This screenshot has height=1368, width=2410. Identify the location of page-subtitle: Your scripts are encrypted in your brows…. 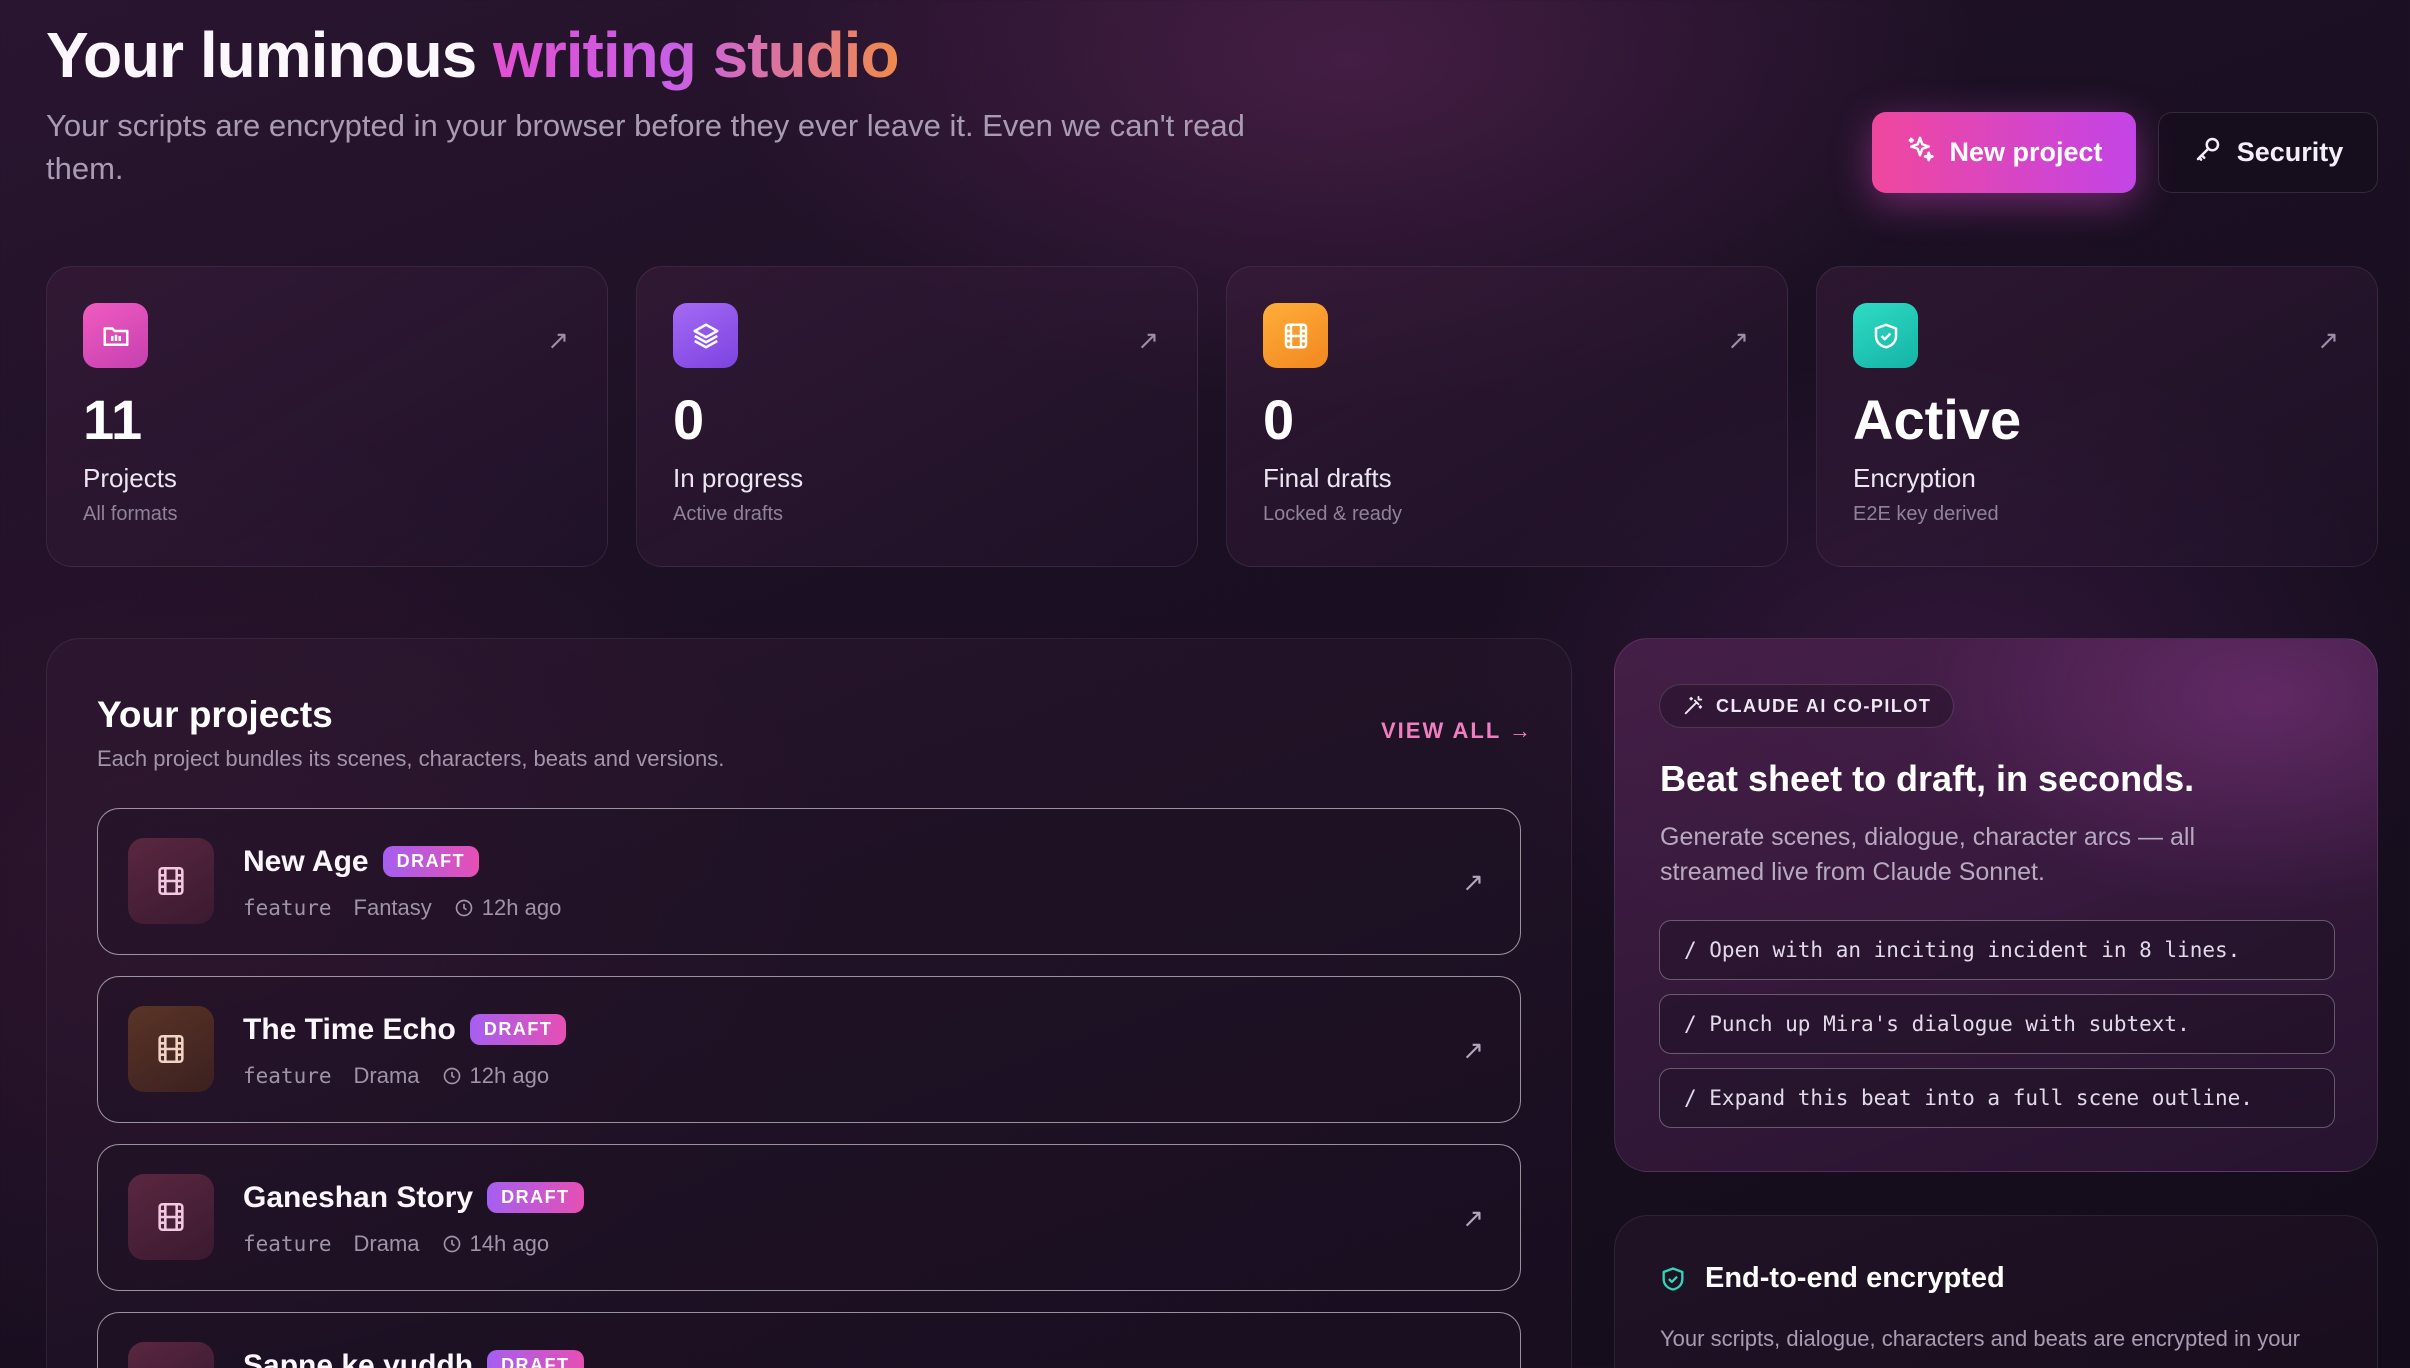
(645, 147).